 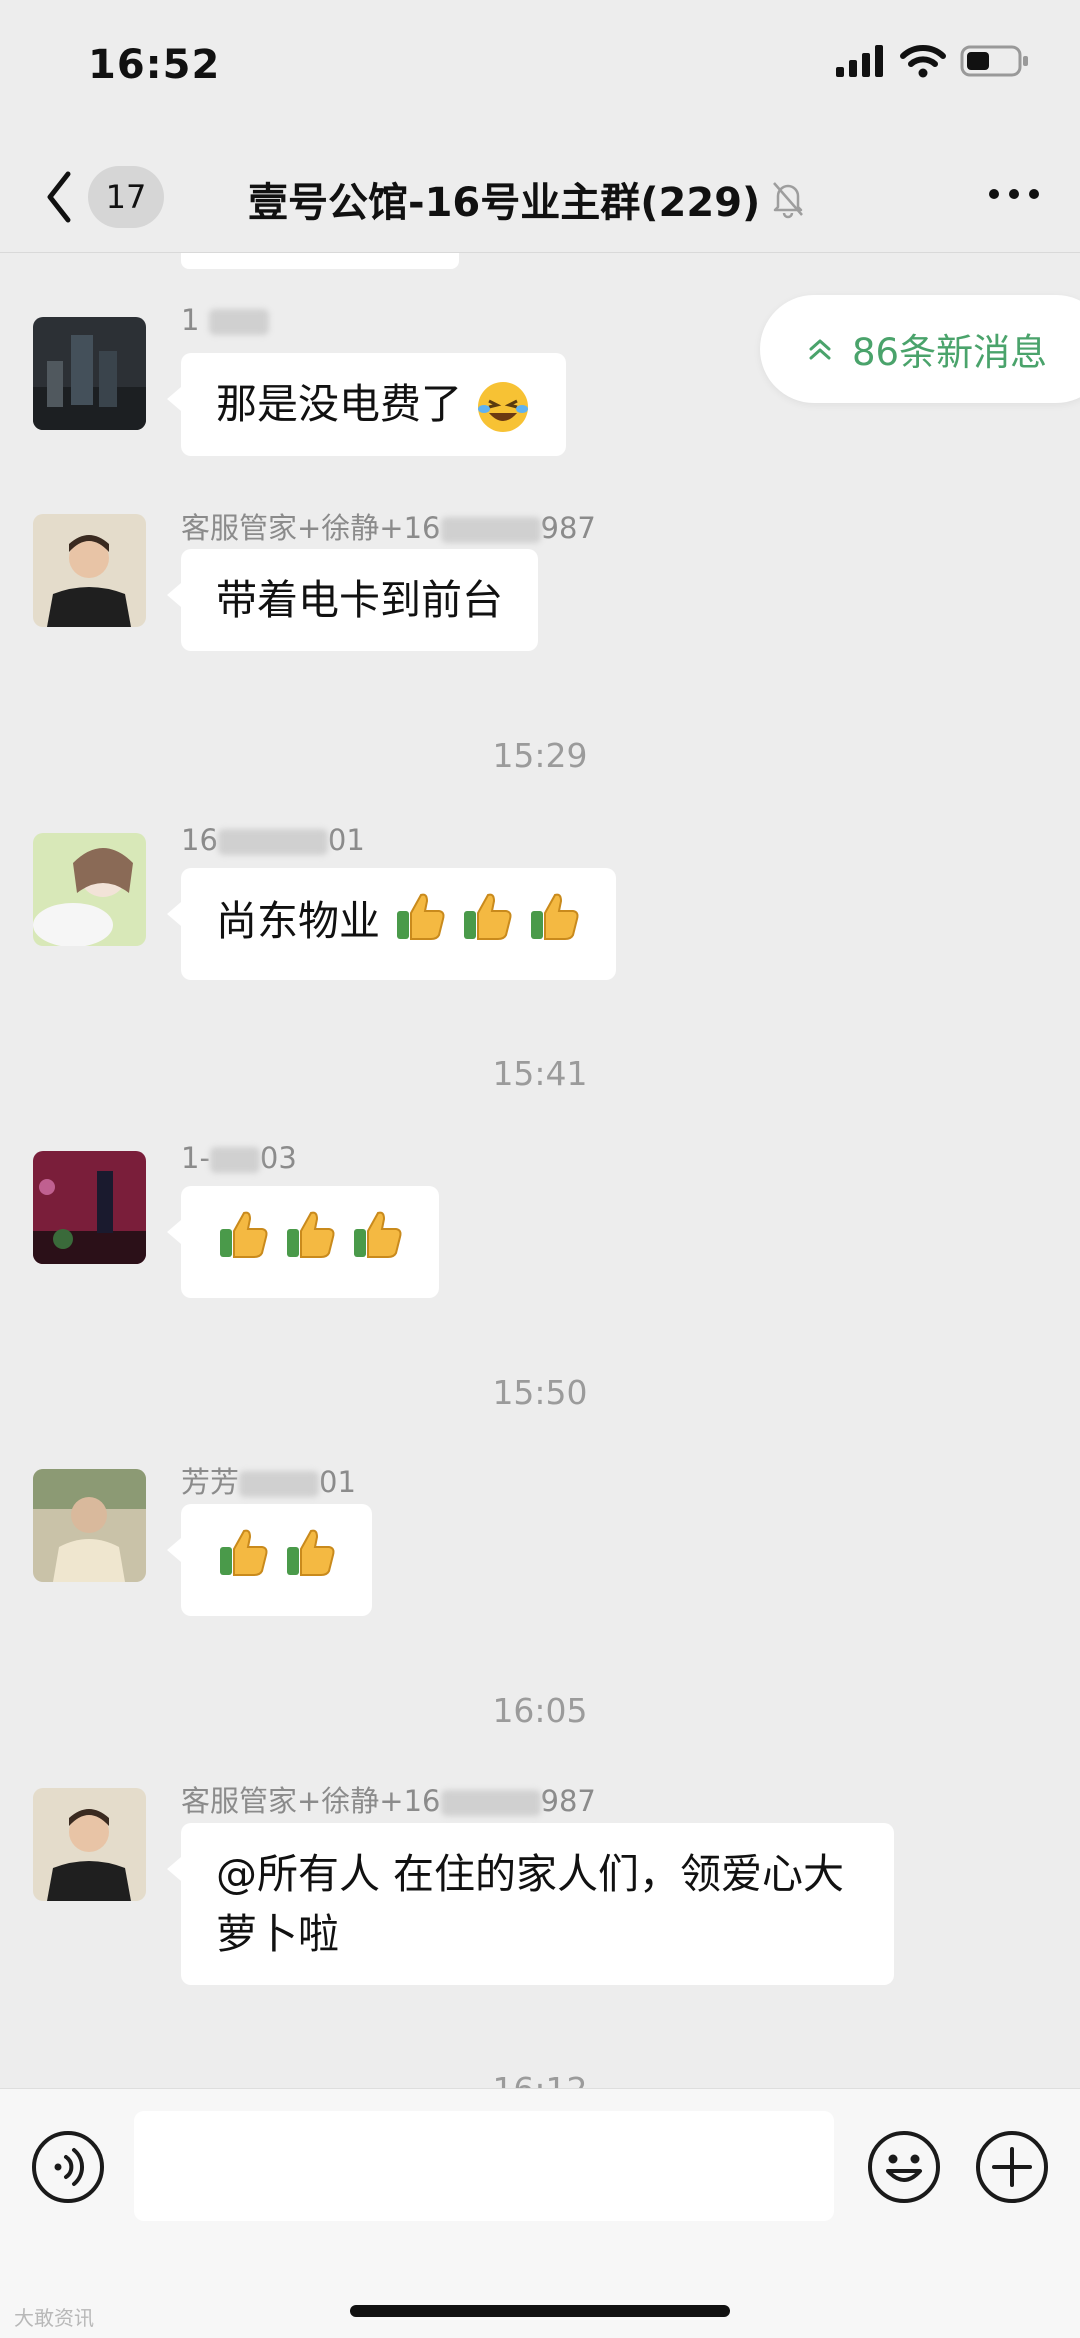 I want to click on more-dots-icon, so click(x=1014, y=194).